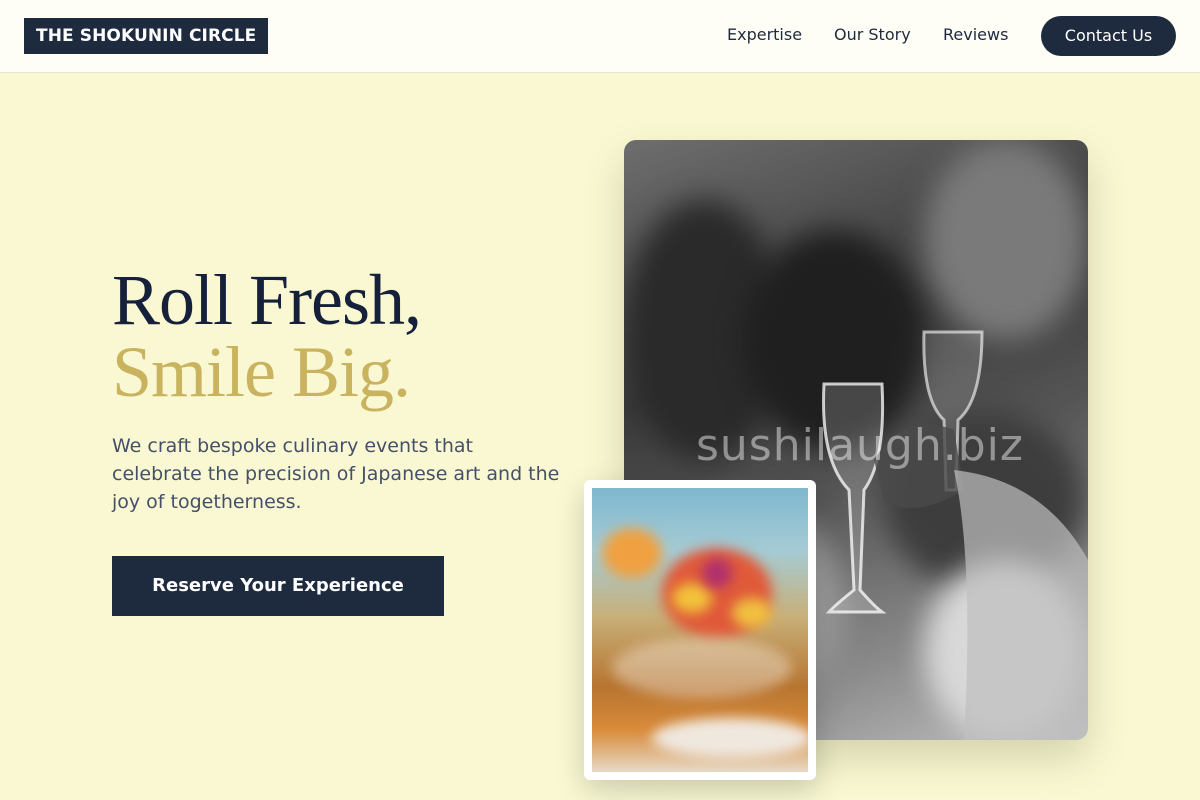 This screenshot has height=800, width=1200. I want to click on contact-button: Contact Us, so click(1108, 36).